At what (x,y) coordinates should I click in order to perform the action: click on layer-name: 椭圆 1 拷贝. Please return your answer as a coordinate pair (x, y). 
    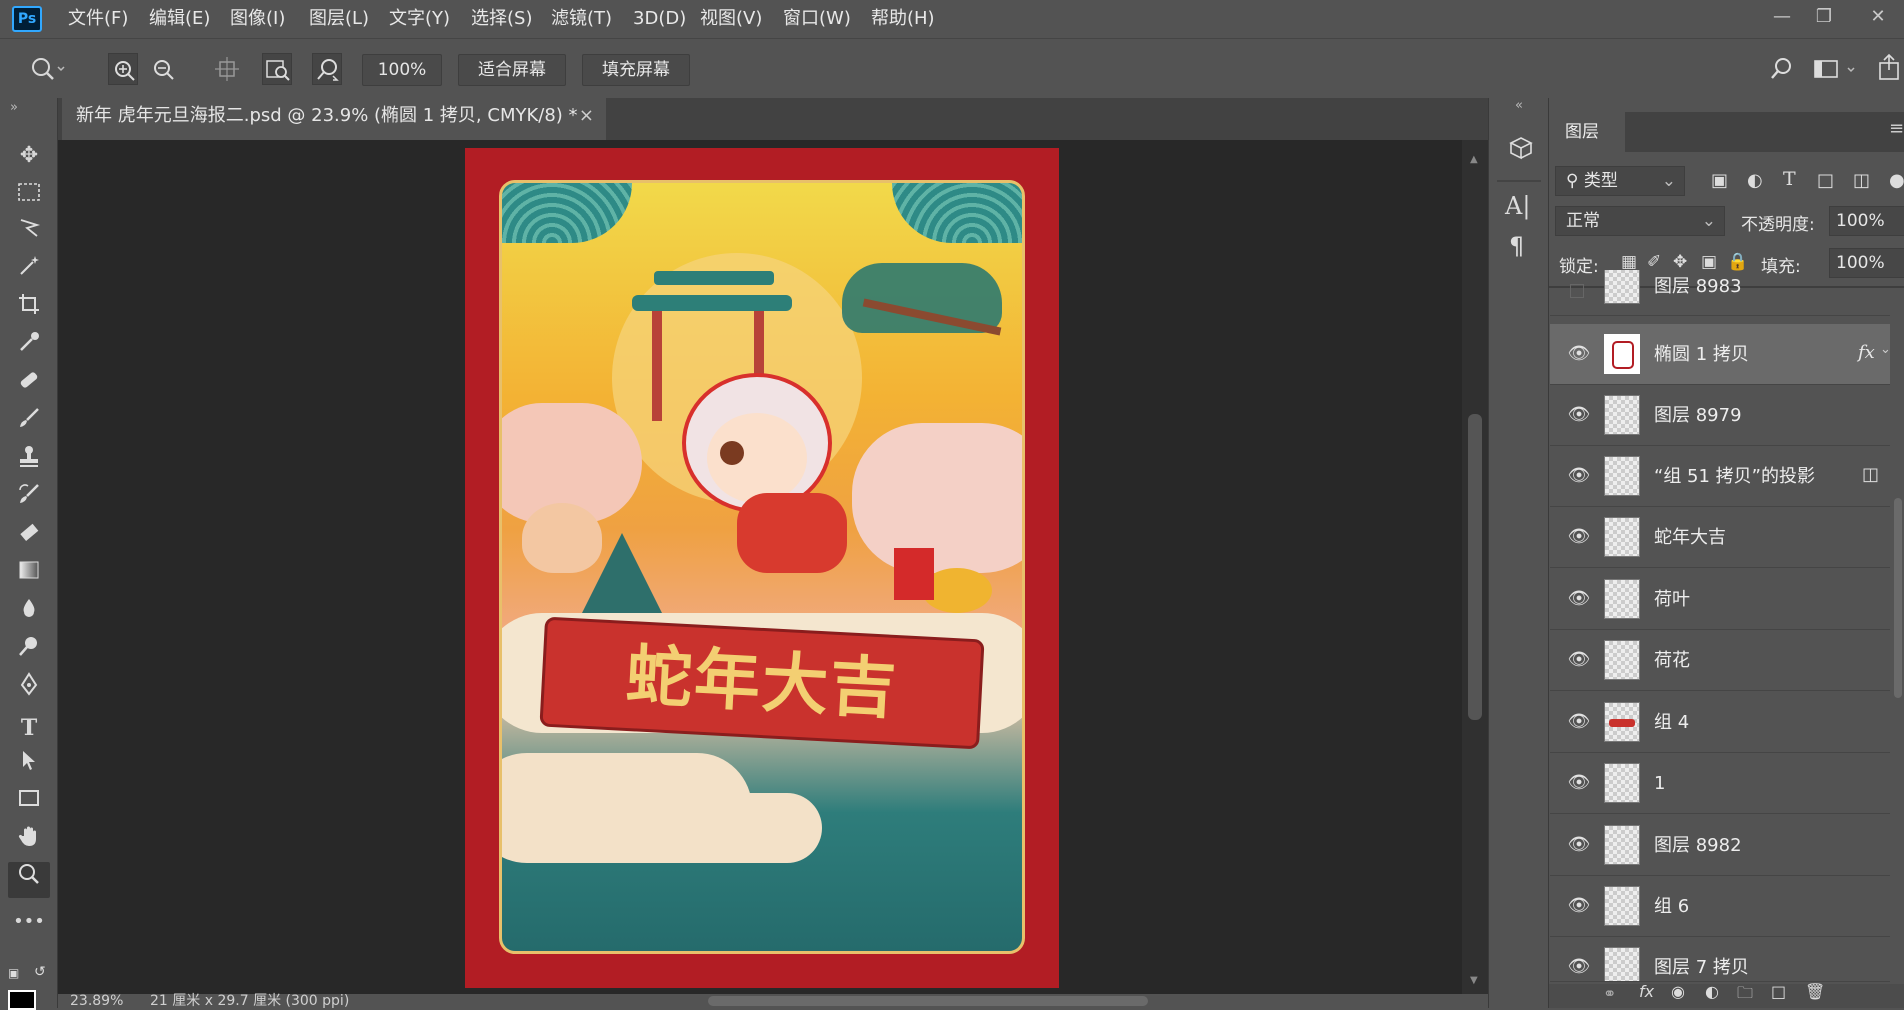
    Looking at the image, I should click on (1701, 354).